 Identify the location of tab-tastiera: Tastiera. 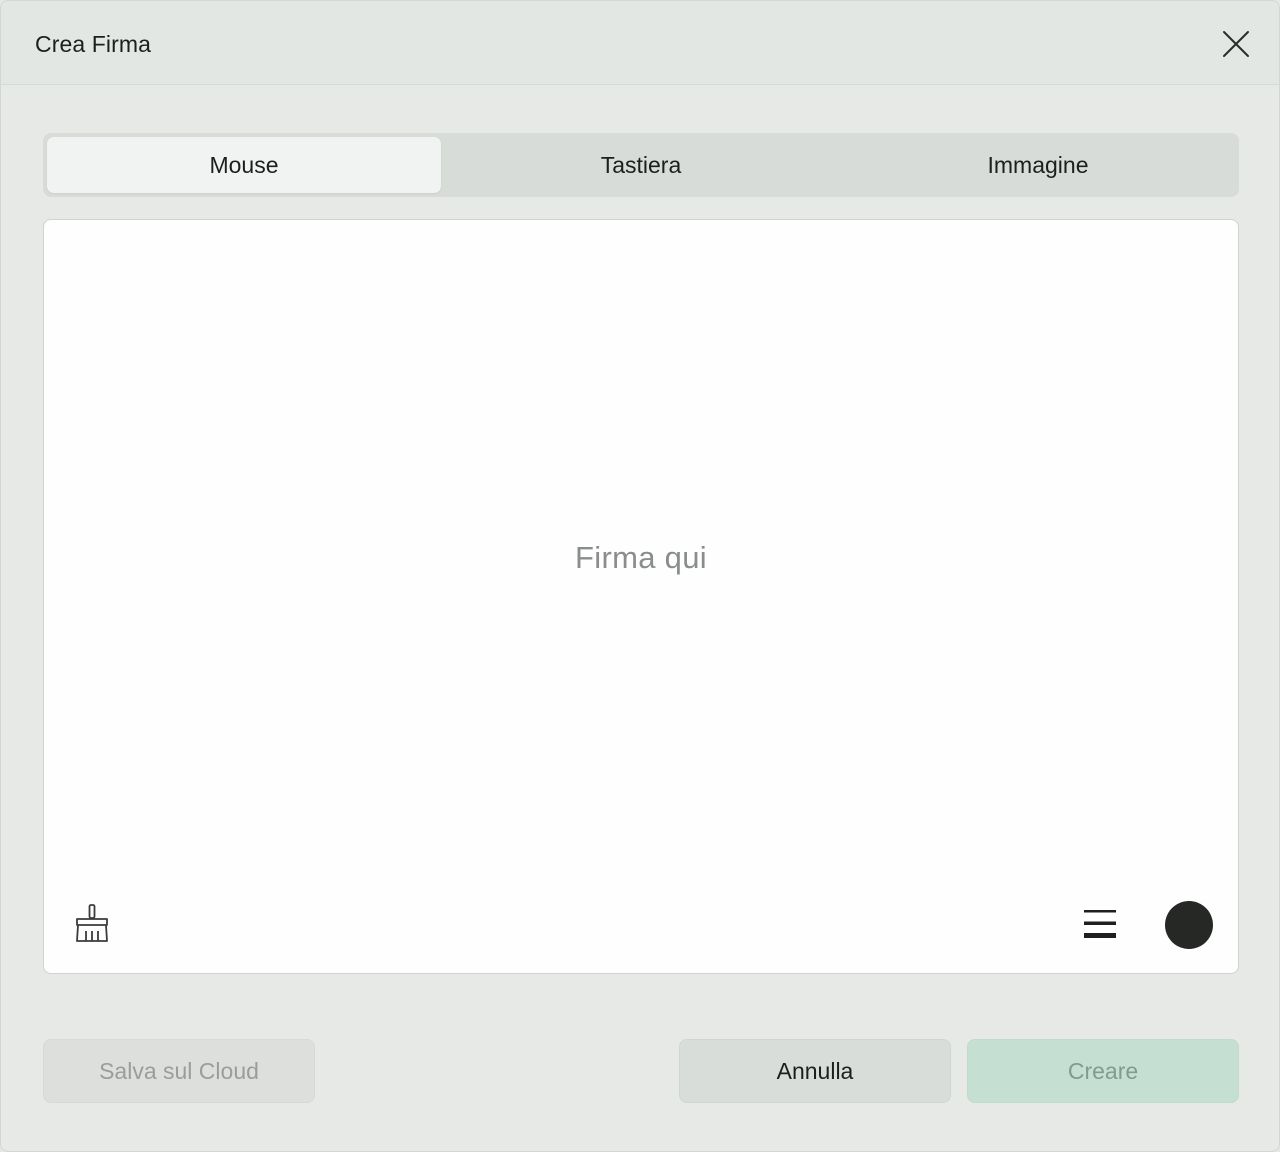
(641, 165).